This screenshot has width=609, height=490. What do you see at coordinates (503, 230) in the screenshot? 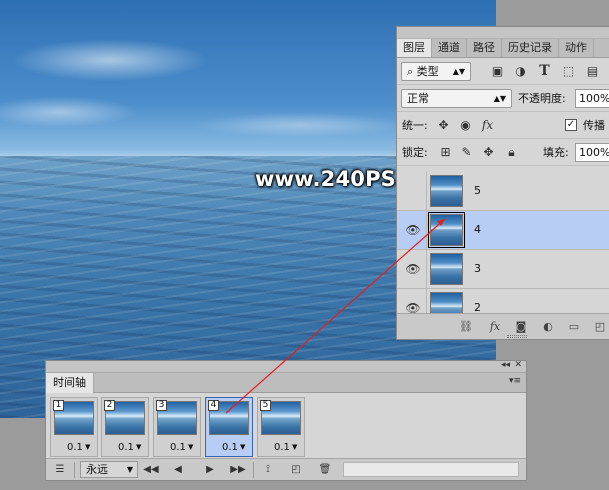
I see `layer-row-selected: 👁︎ 4` at bounding box center [503, 230].